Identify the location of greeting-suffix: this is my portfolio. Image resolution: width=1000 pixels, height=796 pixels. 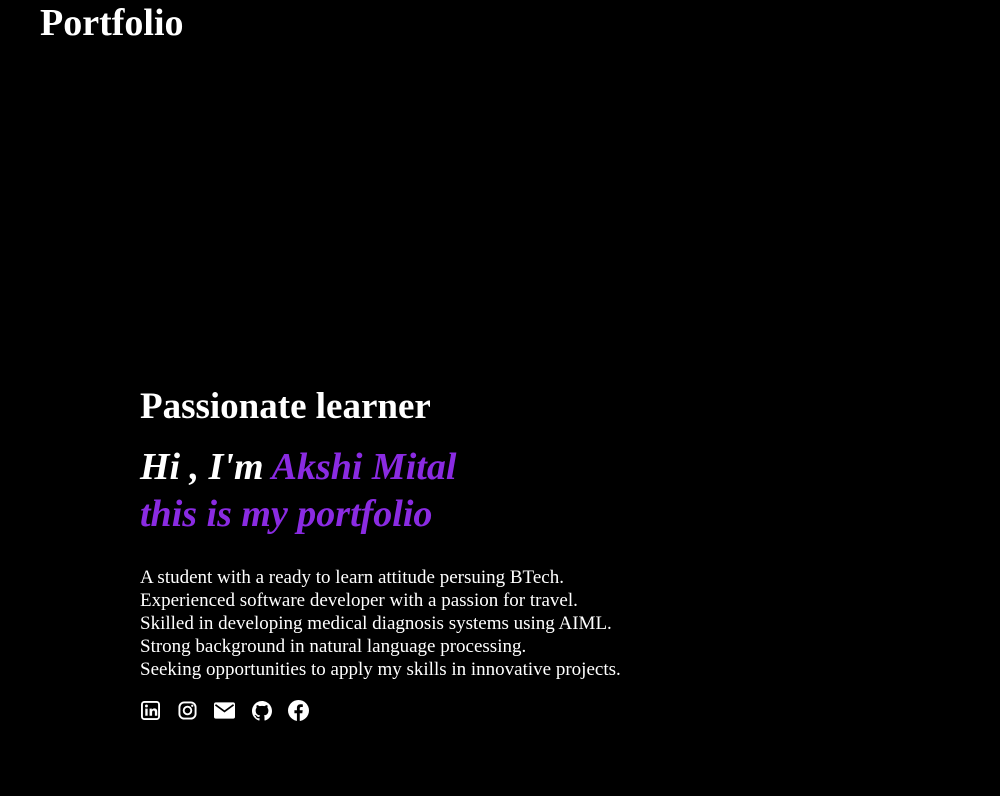
(286, 514).